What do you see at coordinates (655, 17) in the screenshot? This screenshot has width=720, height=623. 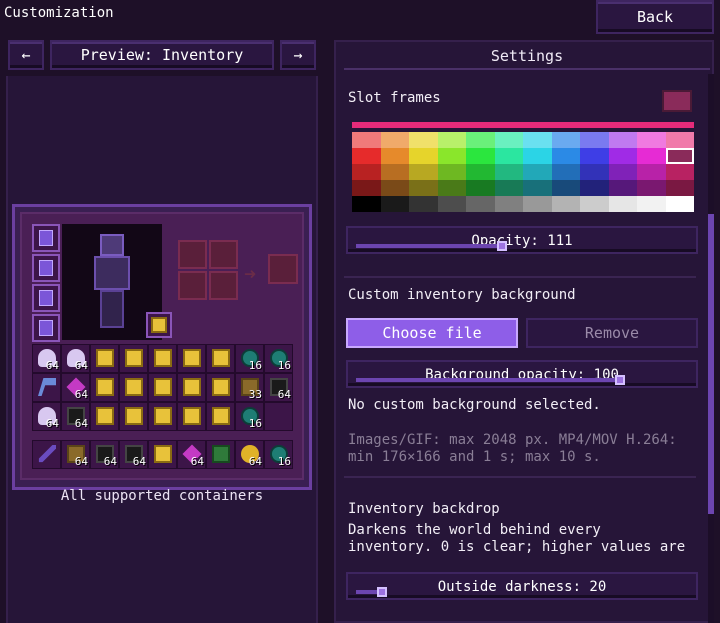 I see `back-button: Back` at bounding box center [655, 17].